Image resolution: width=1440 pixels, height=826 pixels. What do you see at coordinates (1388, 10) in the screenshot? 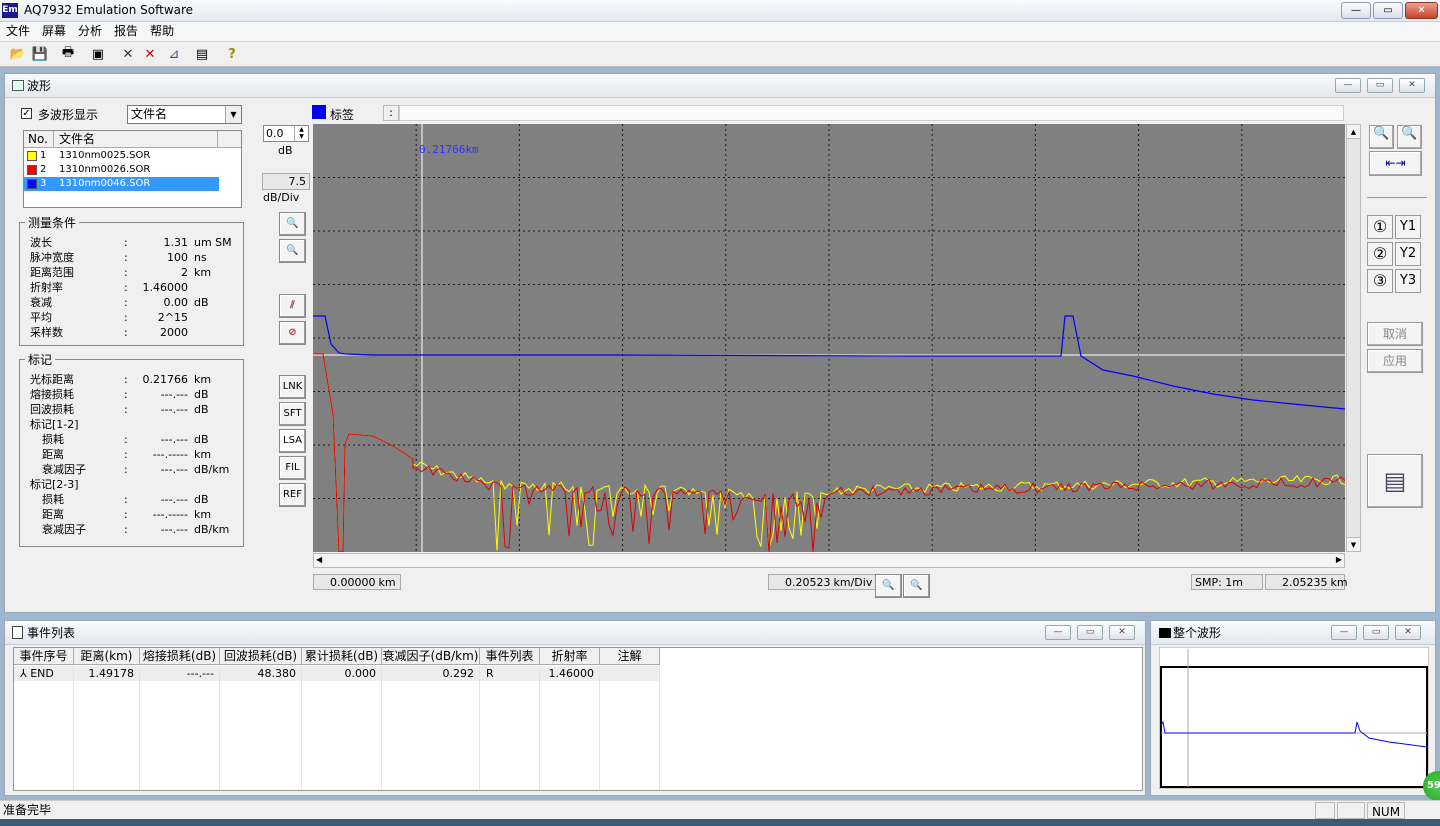
I see `maximize-button: ▭` at bounding box center [1388, 10].